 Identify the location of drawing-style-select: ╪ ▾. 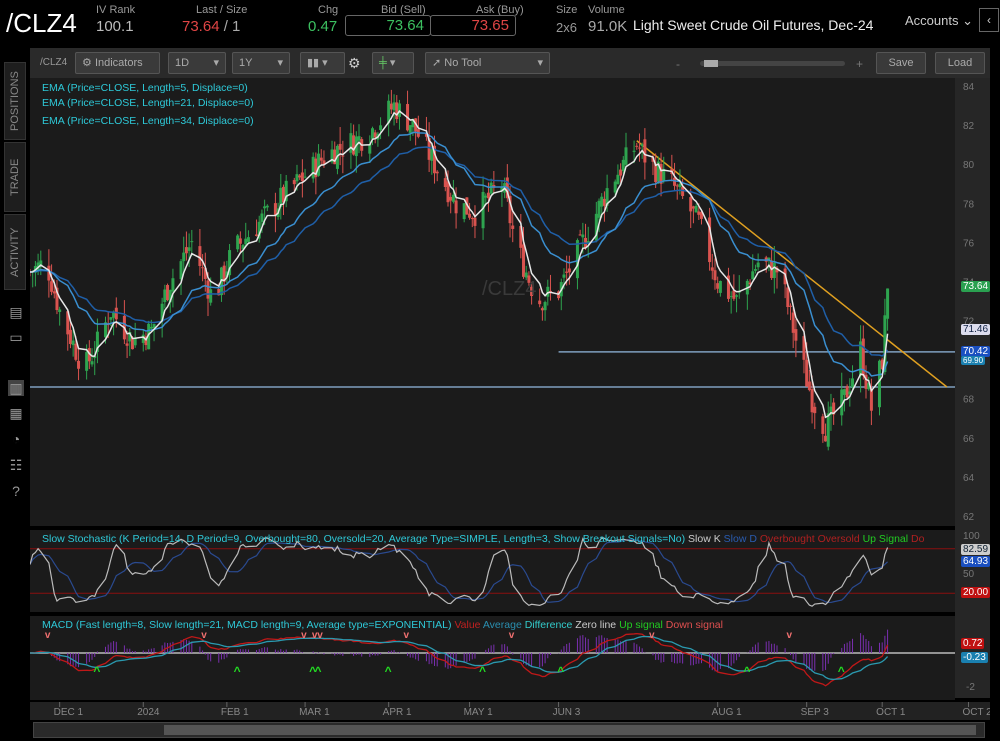
(393, 63).